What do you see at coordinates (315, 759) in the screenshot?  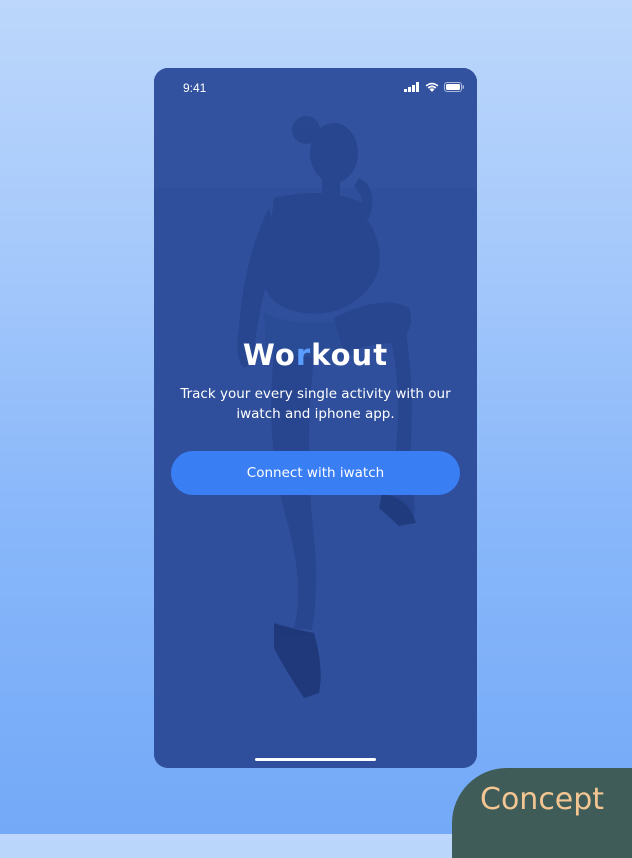 I see `home-indicator` at bounding box center [315, 759].